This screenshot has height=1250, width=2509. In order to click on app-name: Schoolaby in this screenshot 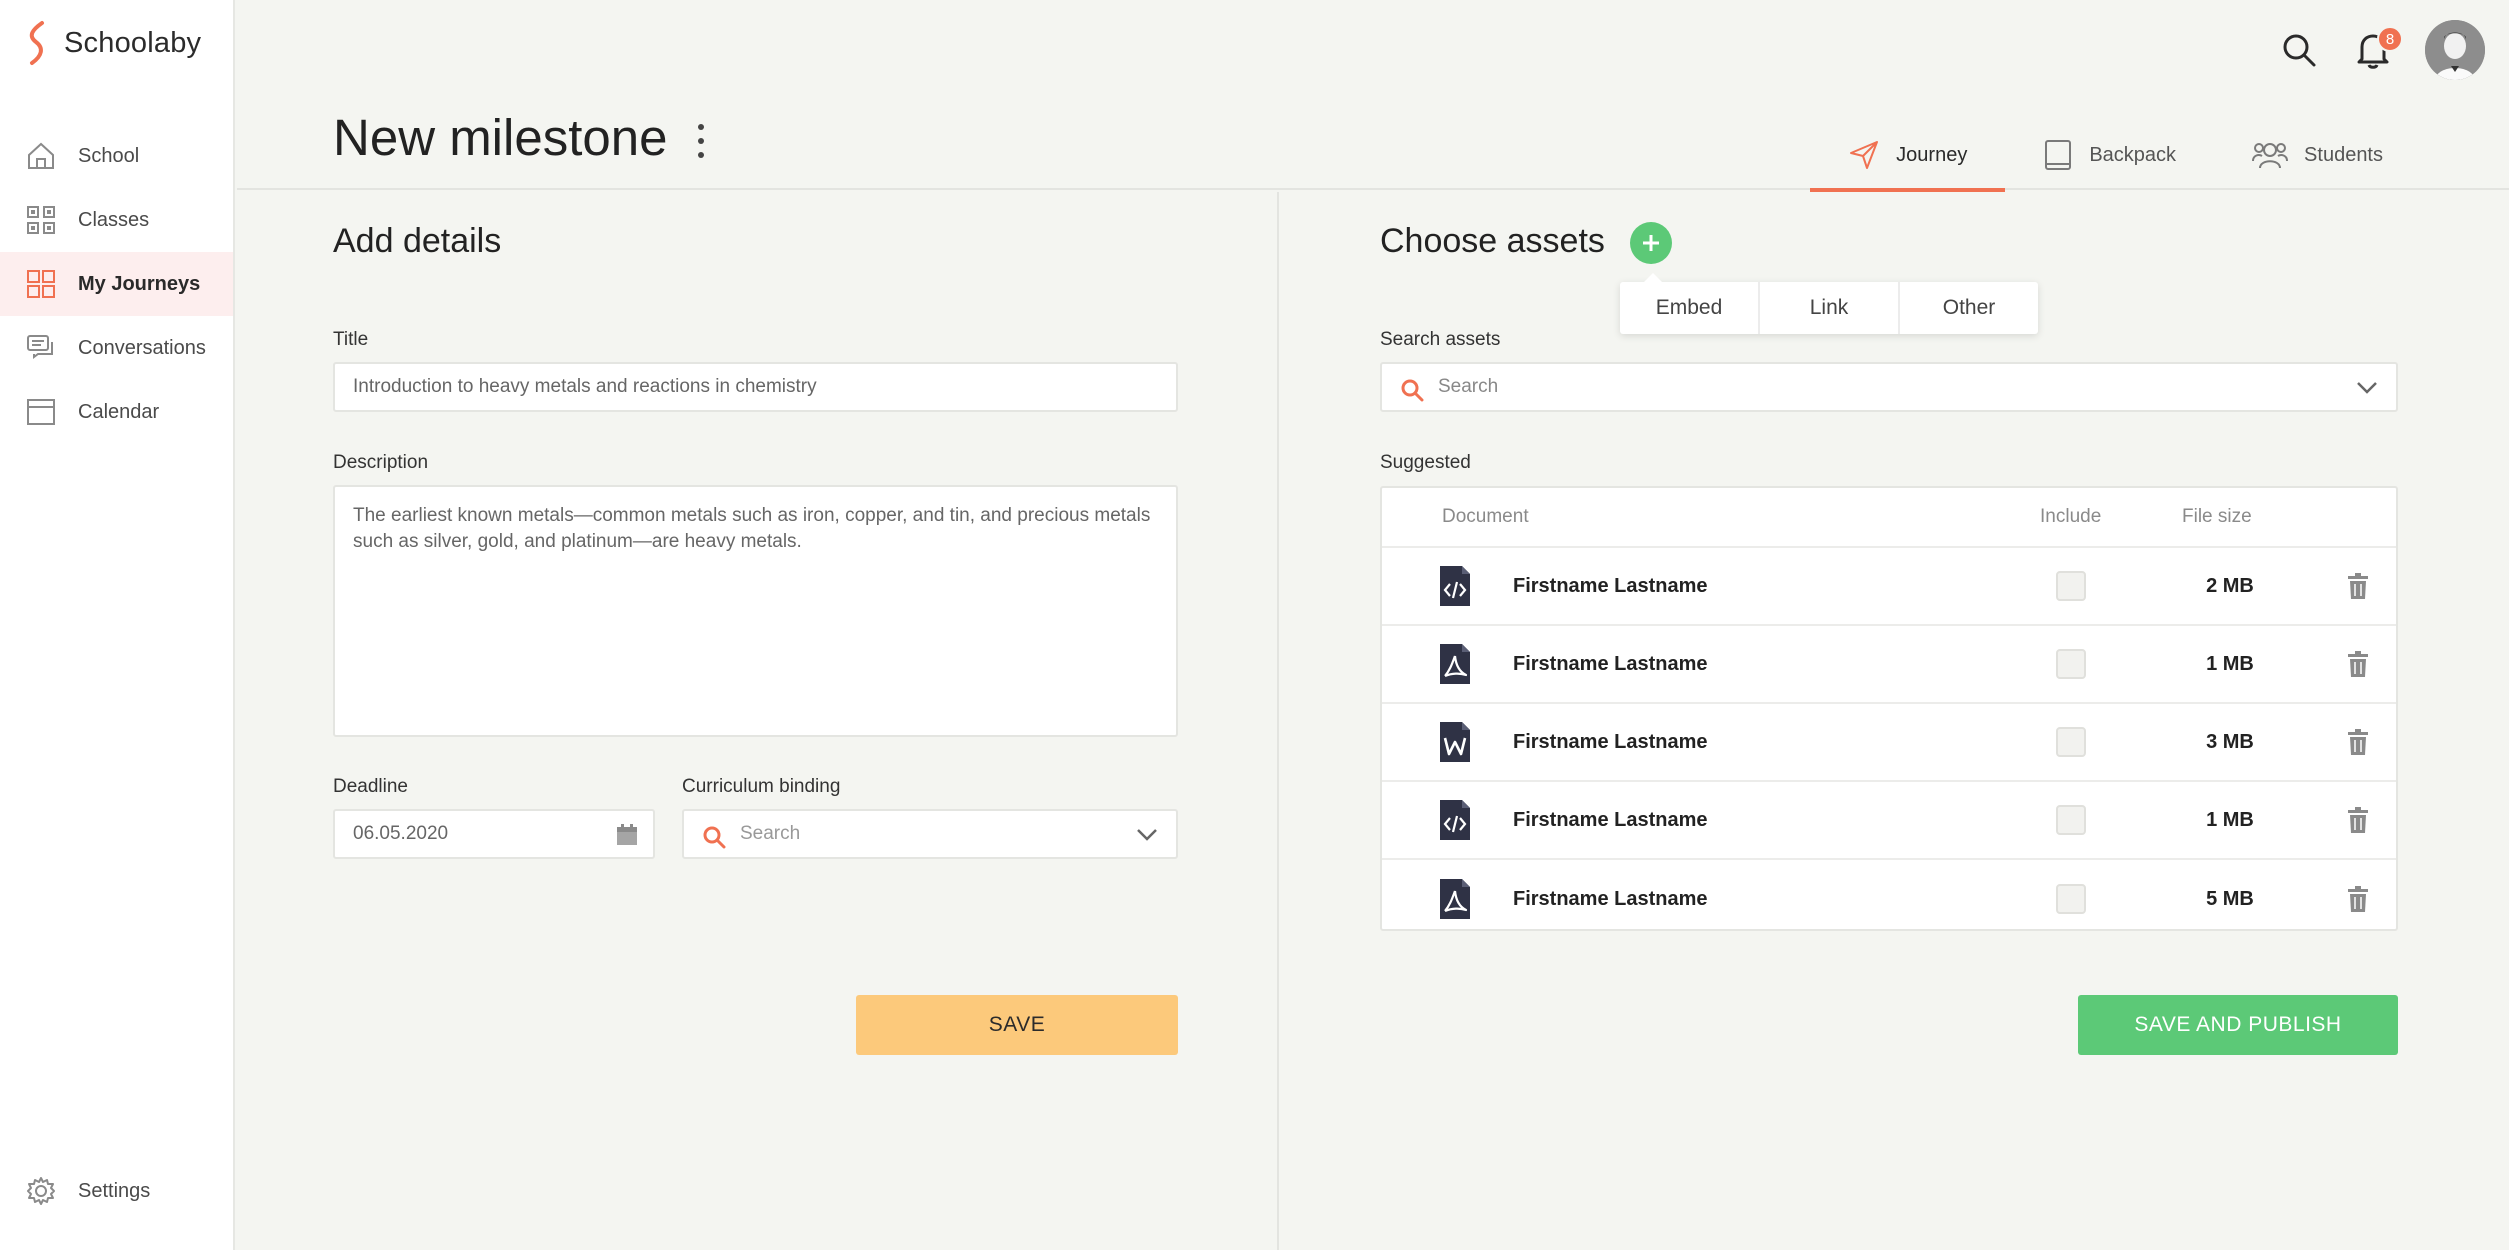, I will do `click(133, 42)`.